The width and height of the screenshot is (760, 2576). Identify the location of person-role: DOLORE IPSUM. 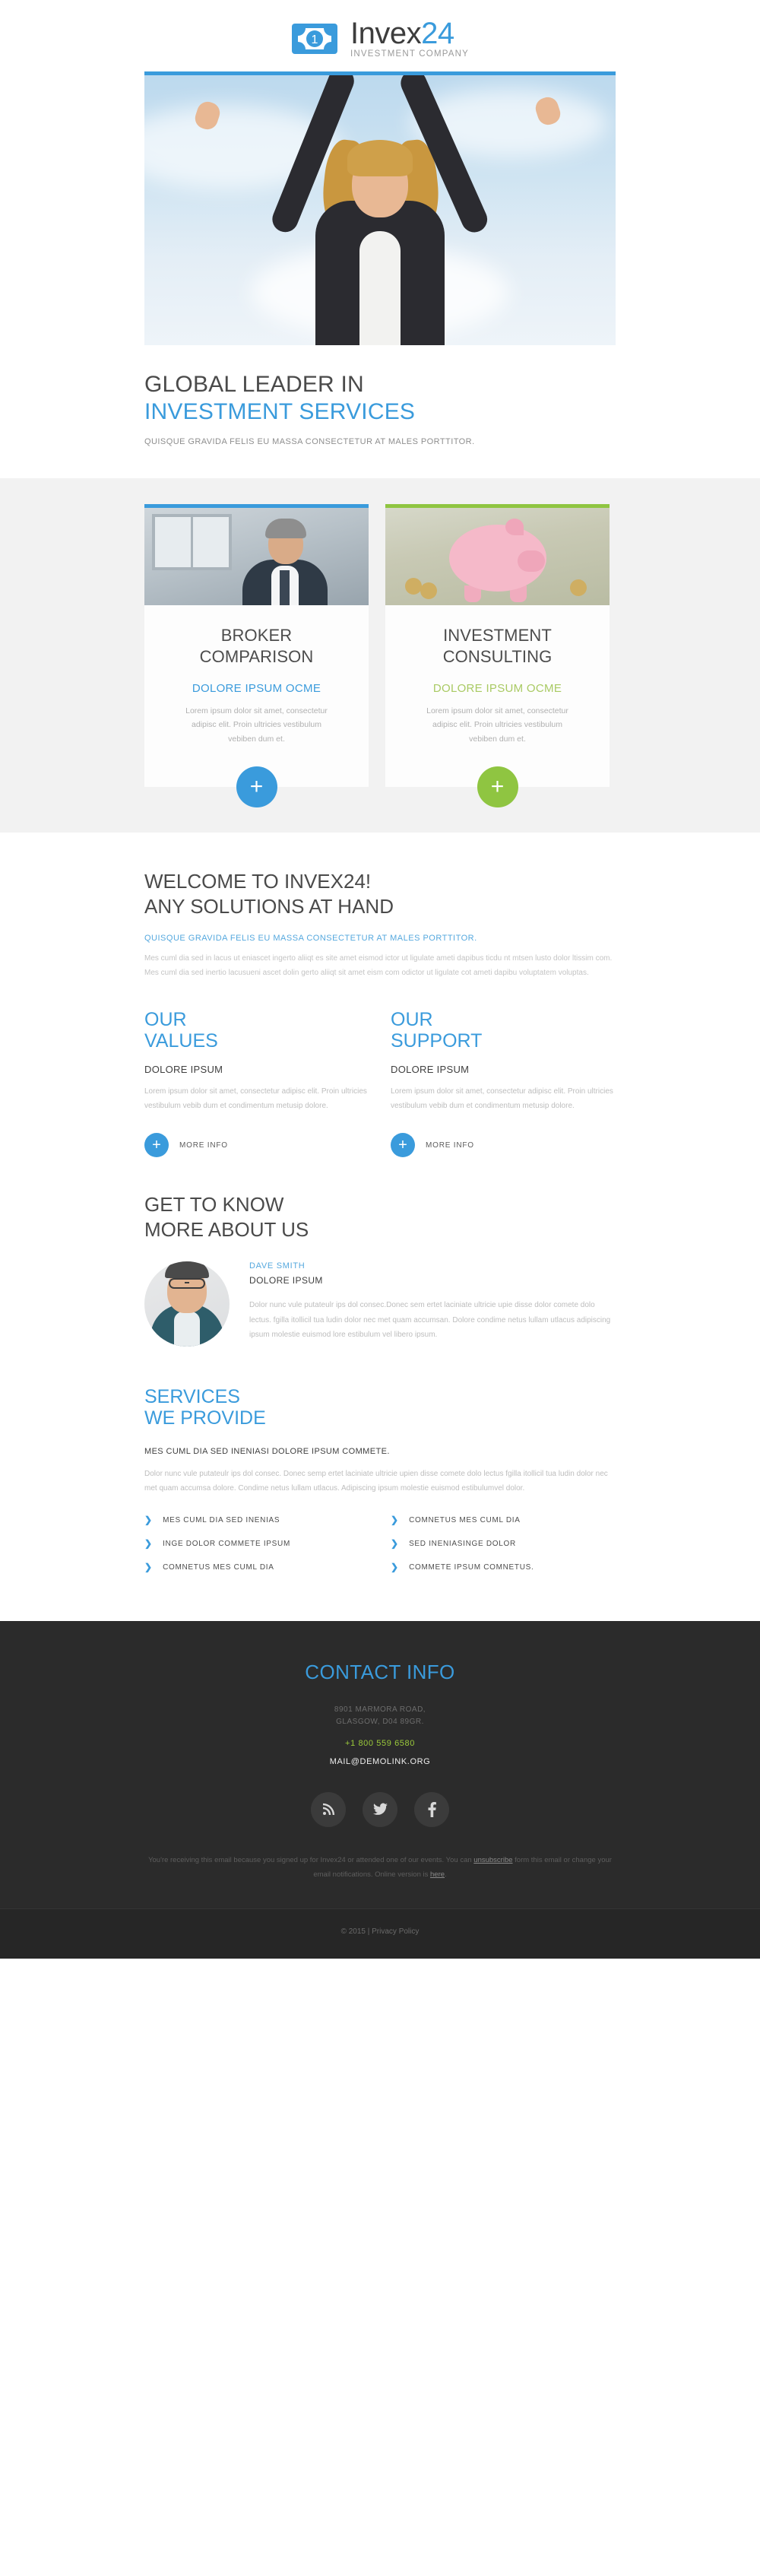
(286, 1280).